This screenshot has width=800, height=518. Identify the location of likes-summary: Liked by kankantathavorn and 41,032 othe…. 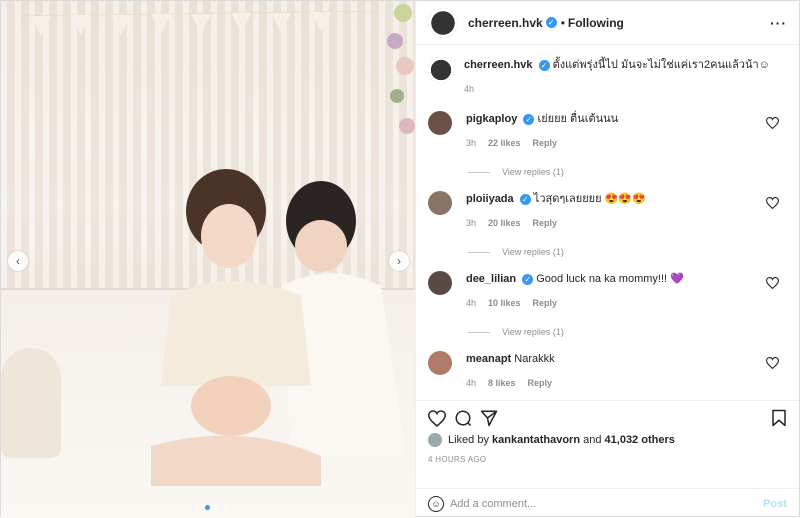
(607, 440).